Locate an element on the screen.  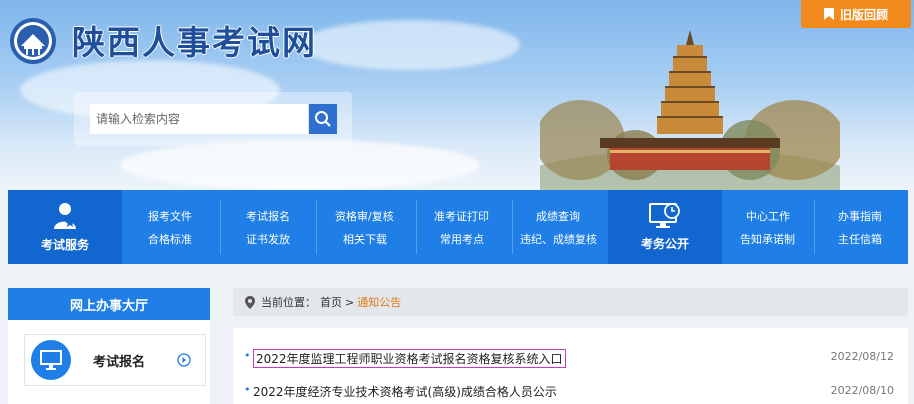
nav-link-ksbm: 考试报名 is located at coordinates (268, 216).